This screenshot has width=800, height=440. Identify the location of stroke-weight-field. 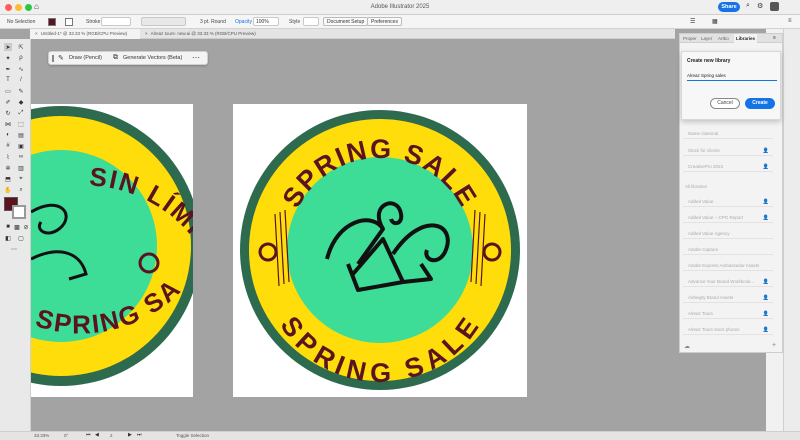
(116, 21).